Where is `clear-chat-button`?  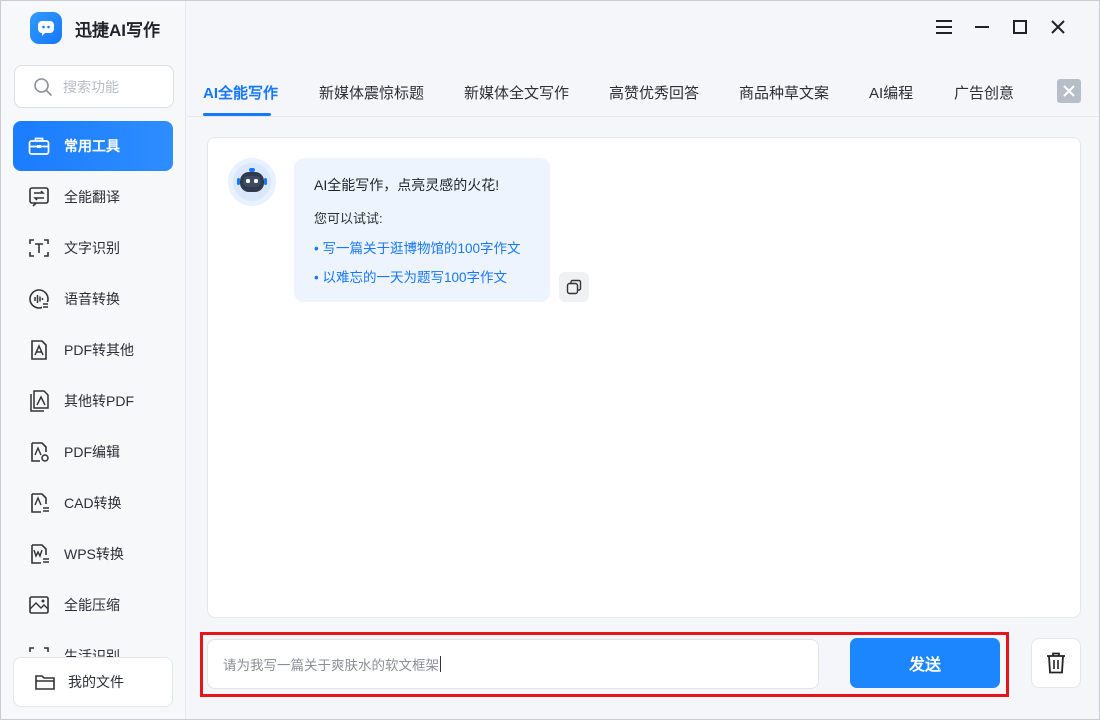 clear-chat-button is located at coordinates (1056, 663).